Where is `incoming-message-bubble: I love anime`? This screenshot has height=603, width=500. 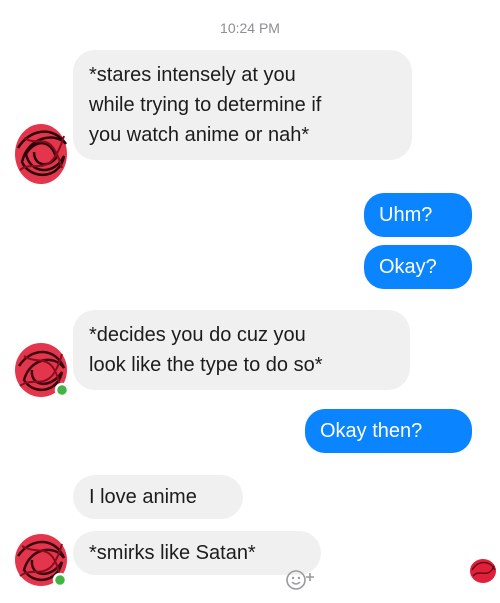 incoming-message-bubble: I love anime is located at coordinates (158, 497).